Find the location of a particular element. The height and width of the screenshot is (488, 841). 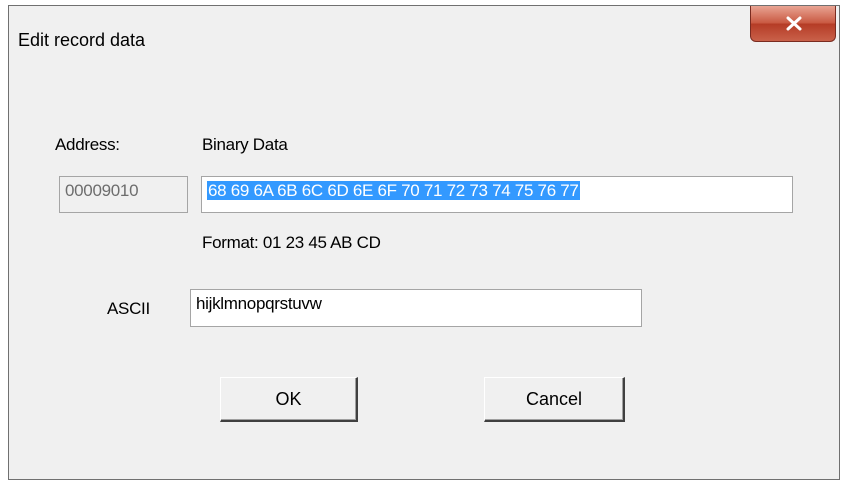

cancel-button: Cancel is located at coordinates (554, 399).